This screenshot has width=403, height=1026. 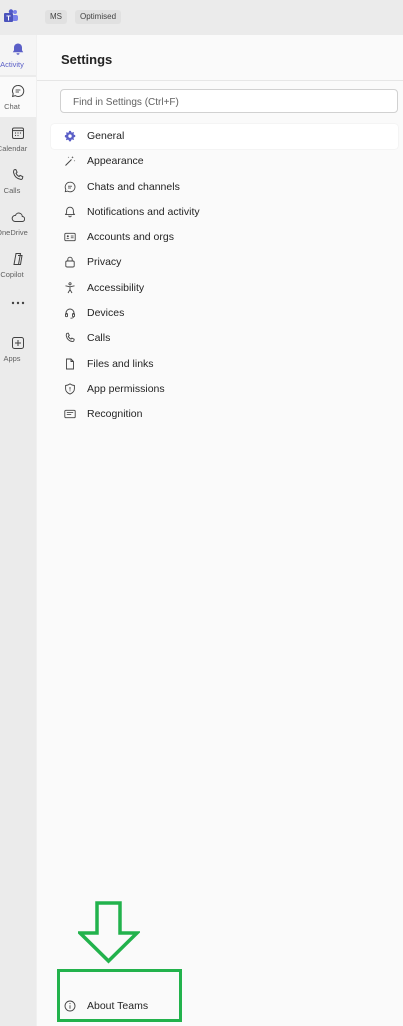 I want to click on rail-item-chat: Chat, so click(x=18, y=97).